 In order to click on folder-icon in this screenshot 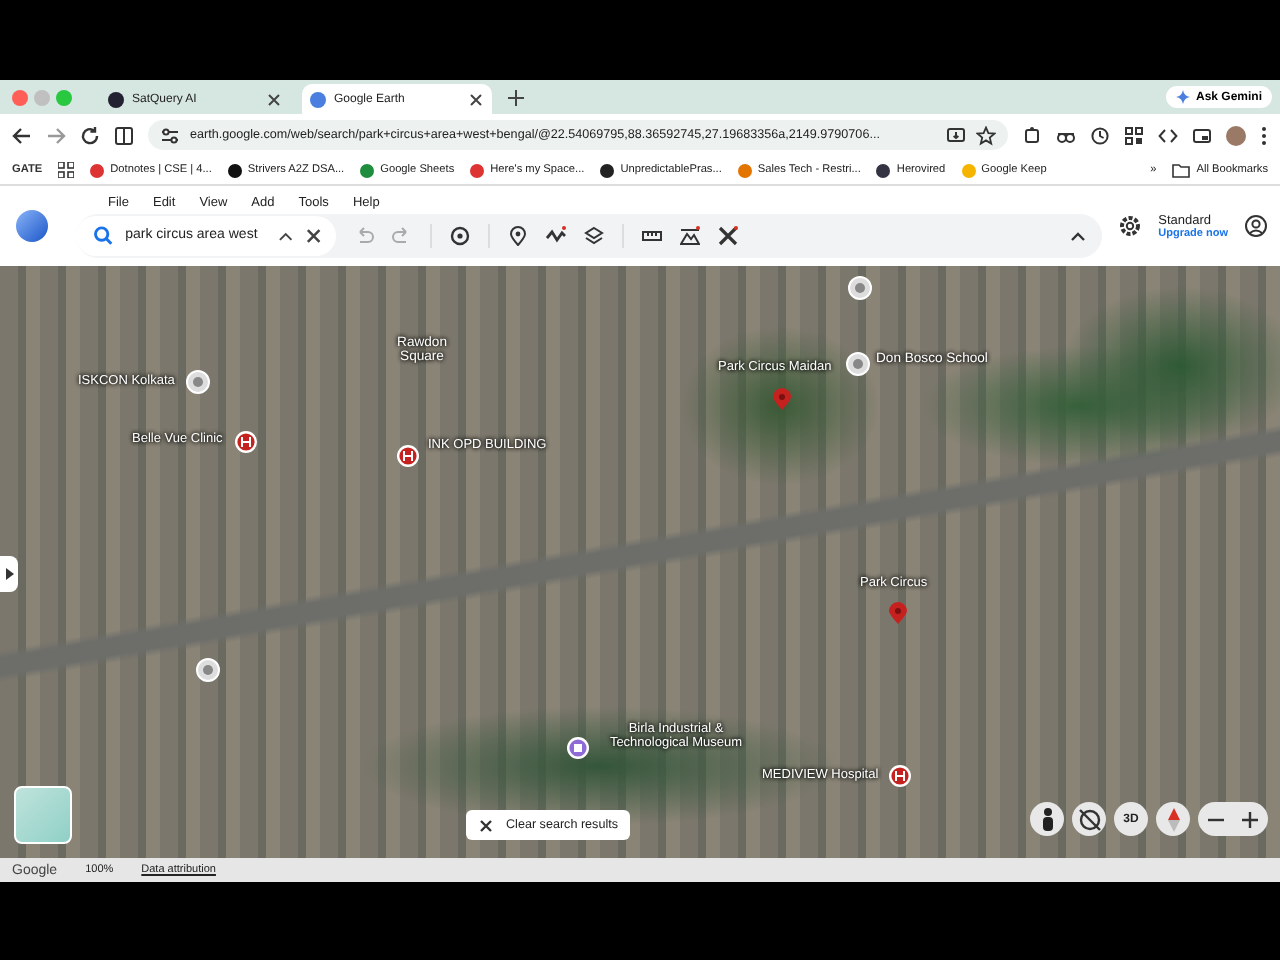, I will do `click(1181, 170)`.